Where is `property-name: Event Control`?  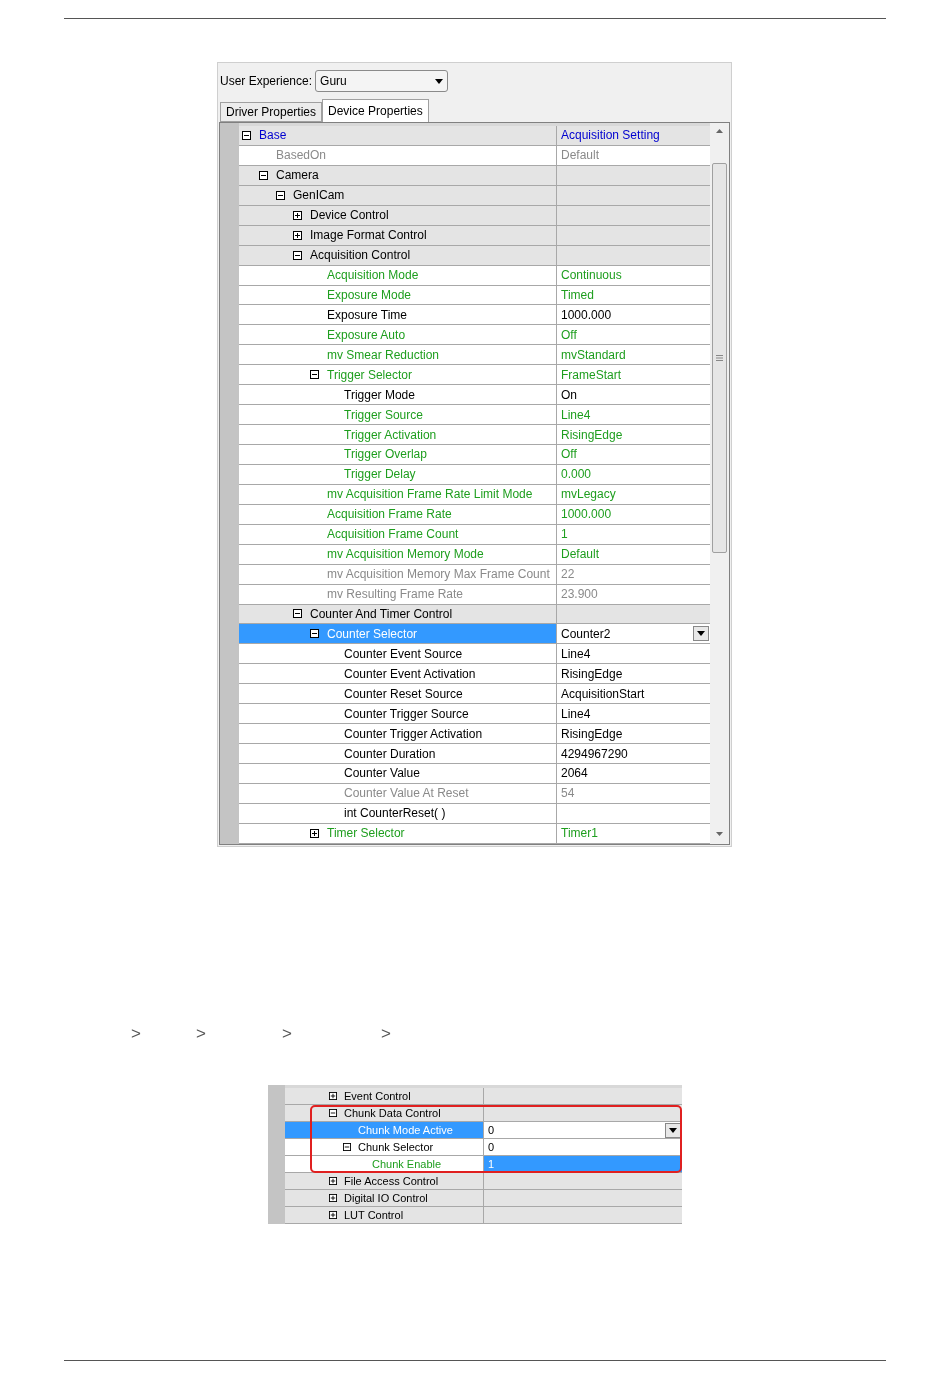 property-name: Event Control is located at coordinates (377, 1096).